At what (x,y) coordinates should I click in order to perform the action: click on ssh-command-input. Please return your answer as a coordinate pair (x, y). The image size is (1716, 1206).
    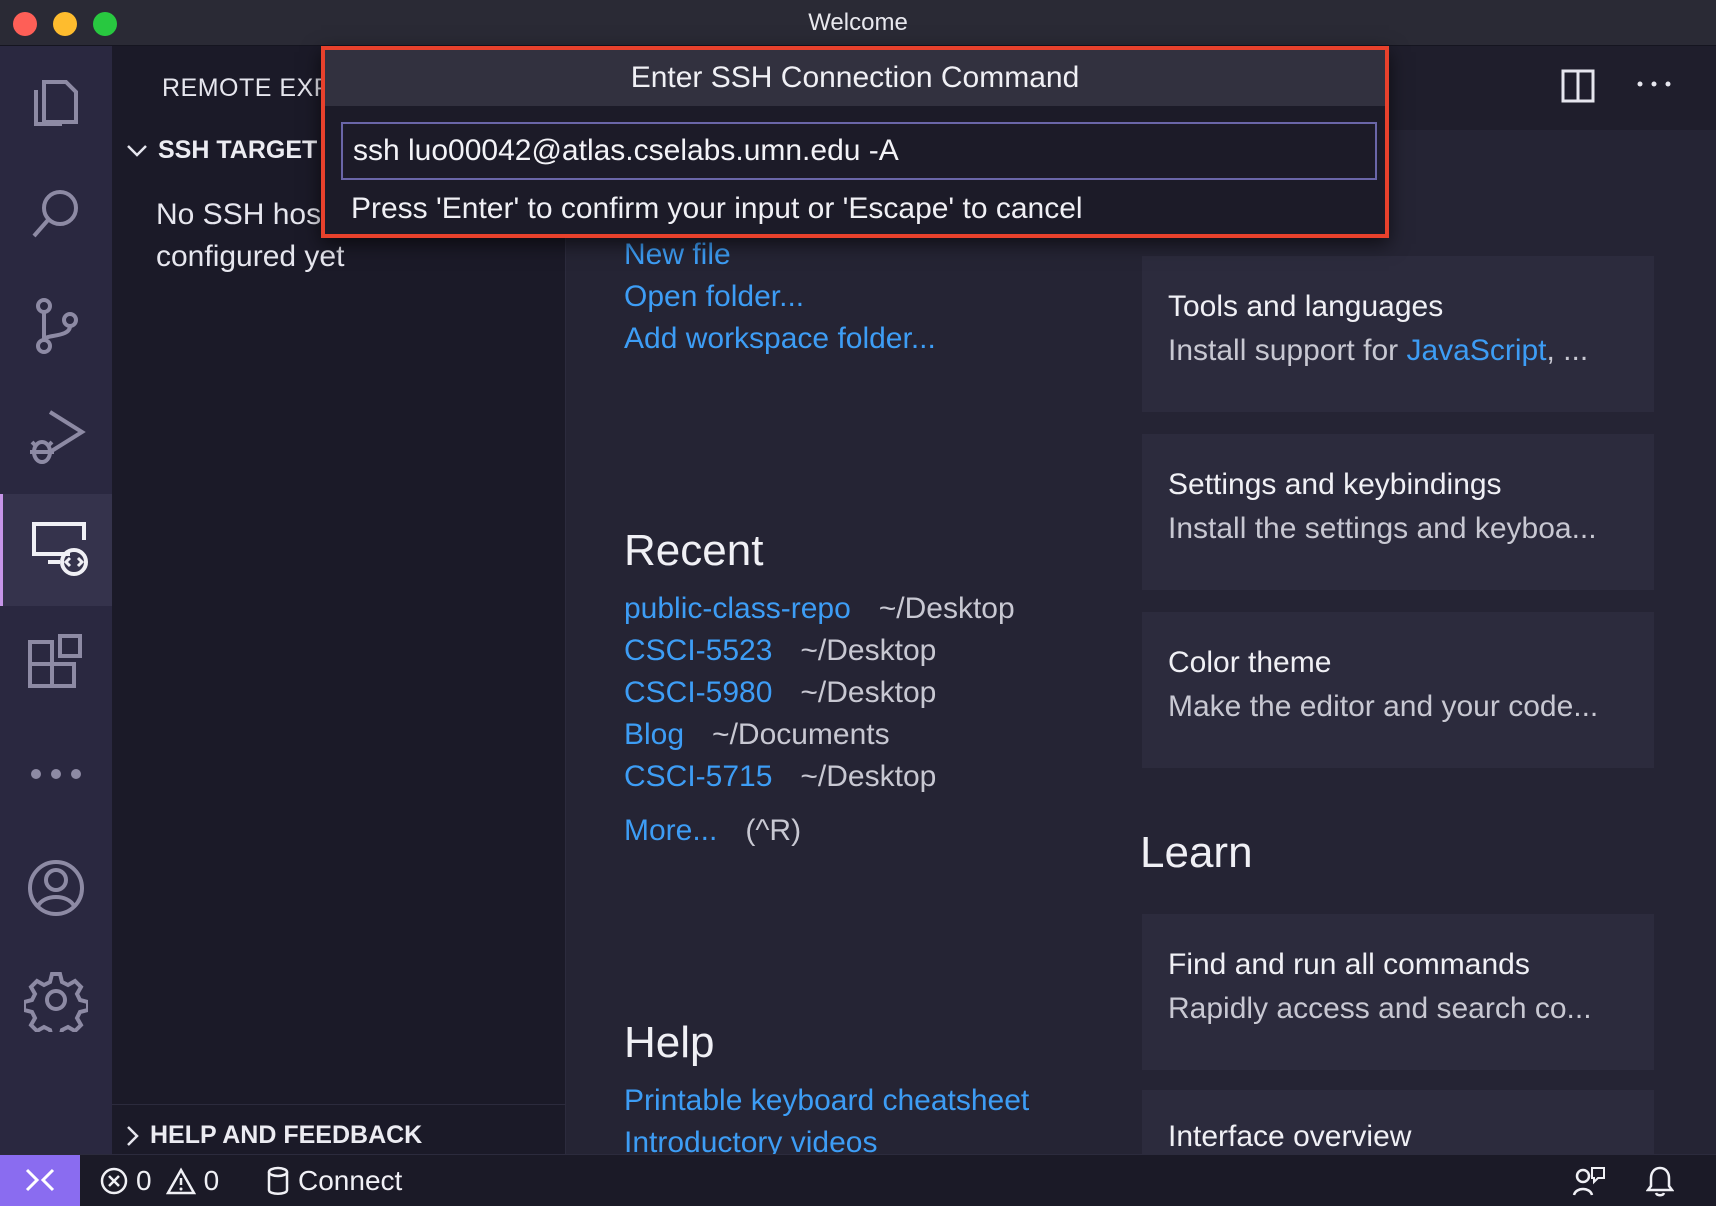
    Looking at the image, I should click on (859, 151).